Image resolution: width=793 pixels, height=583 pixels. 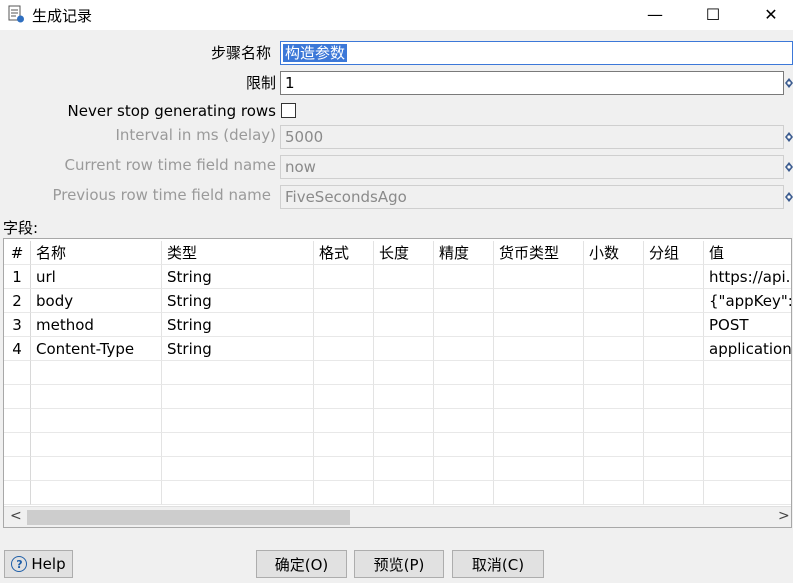 I want to click on column-header: #, so click(x=17, y=253).